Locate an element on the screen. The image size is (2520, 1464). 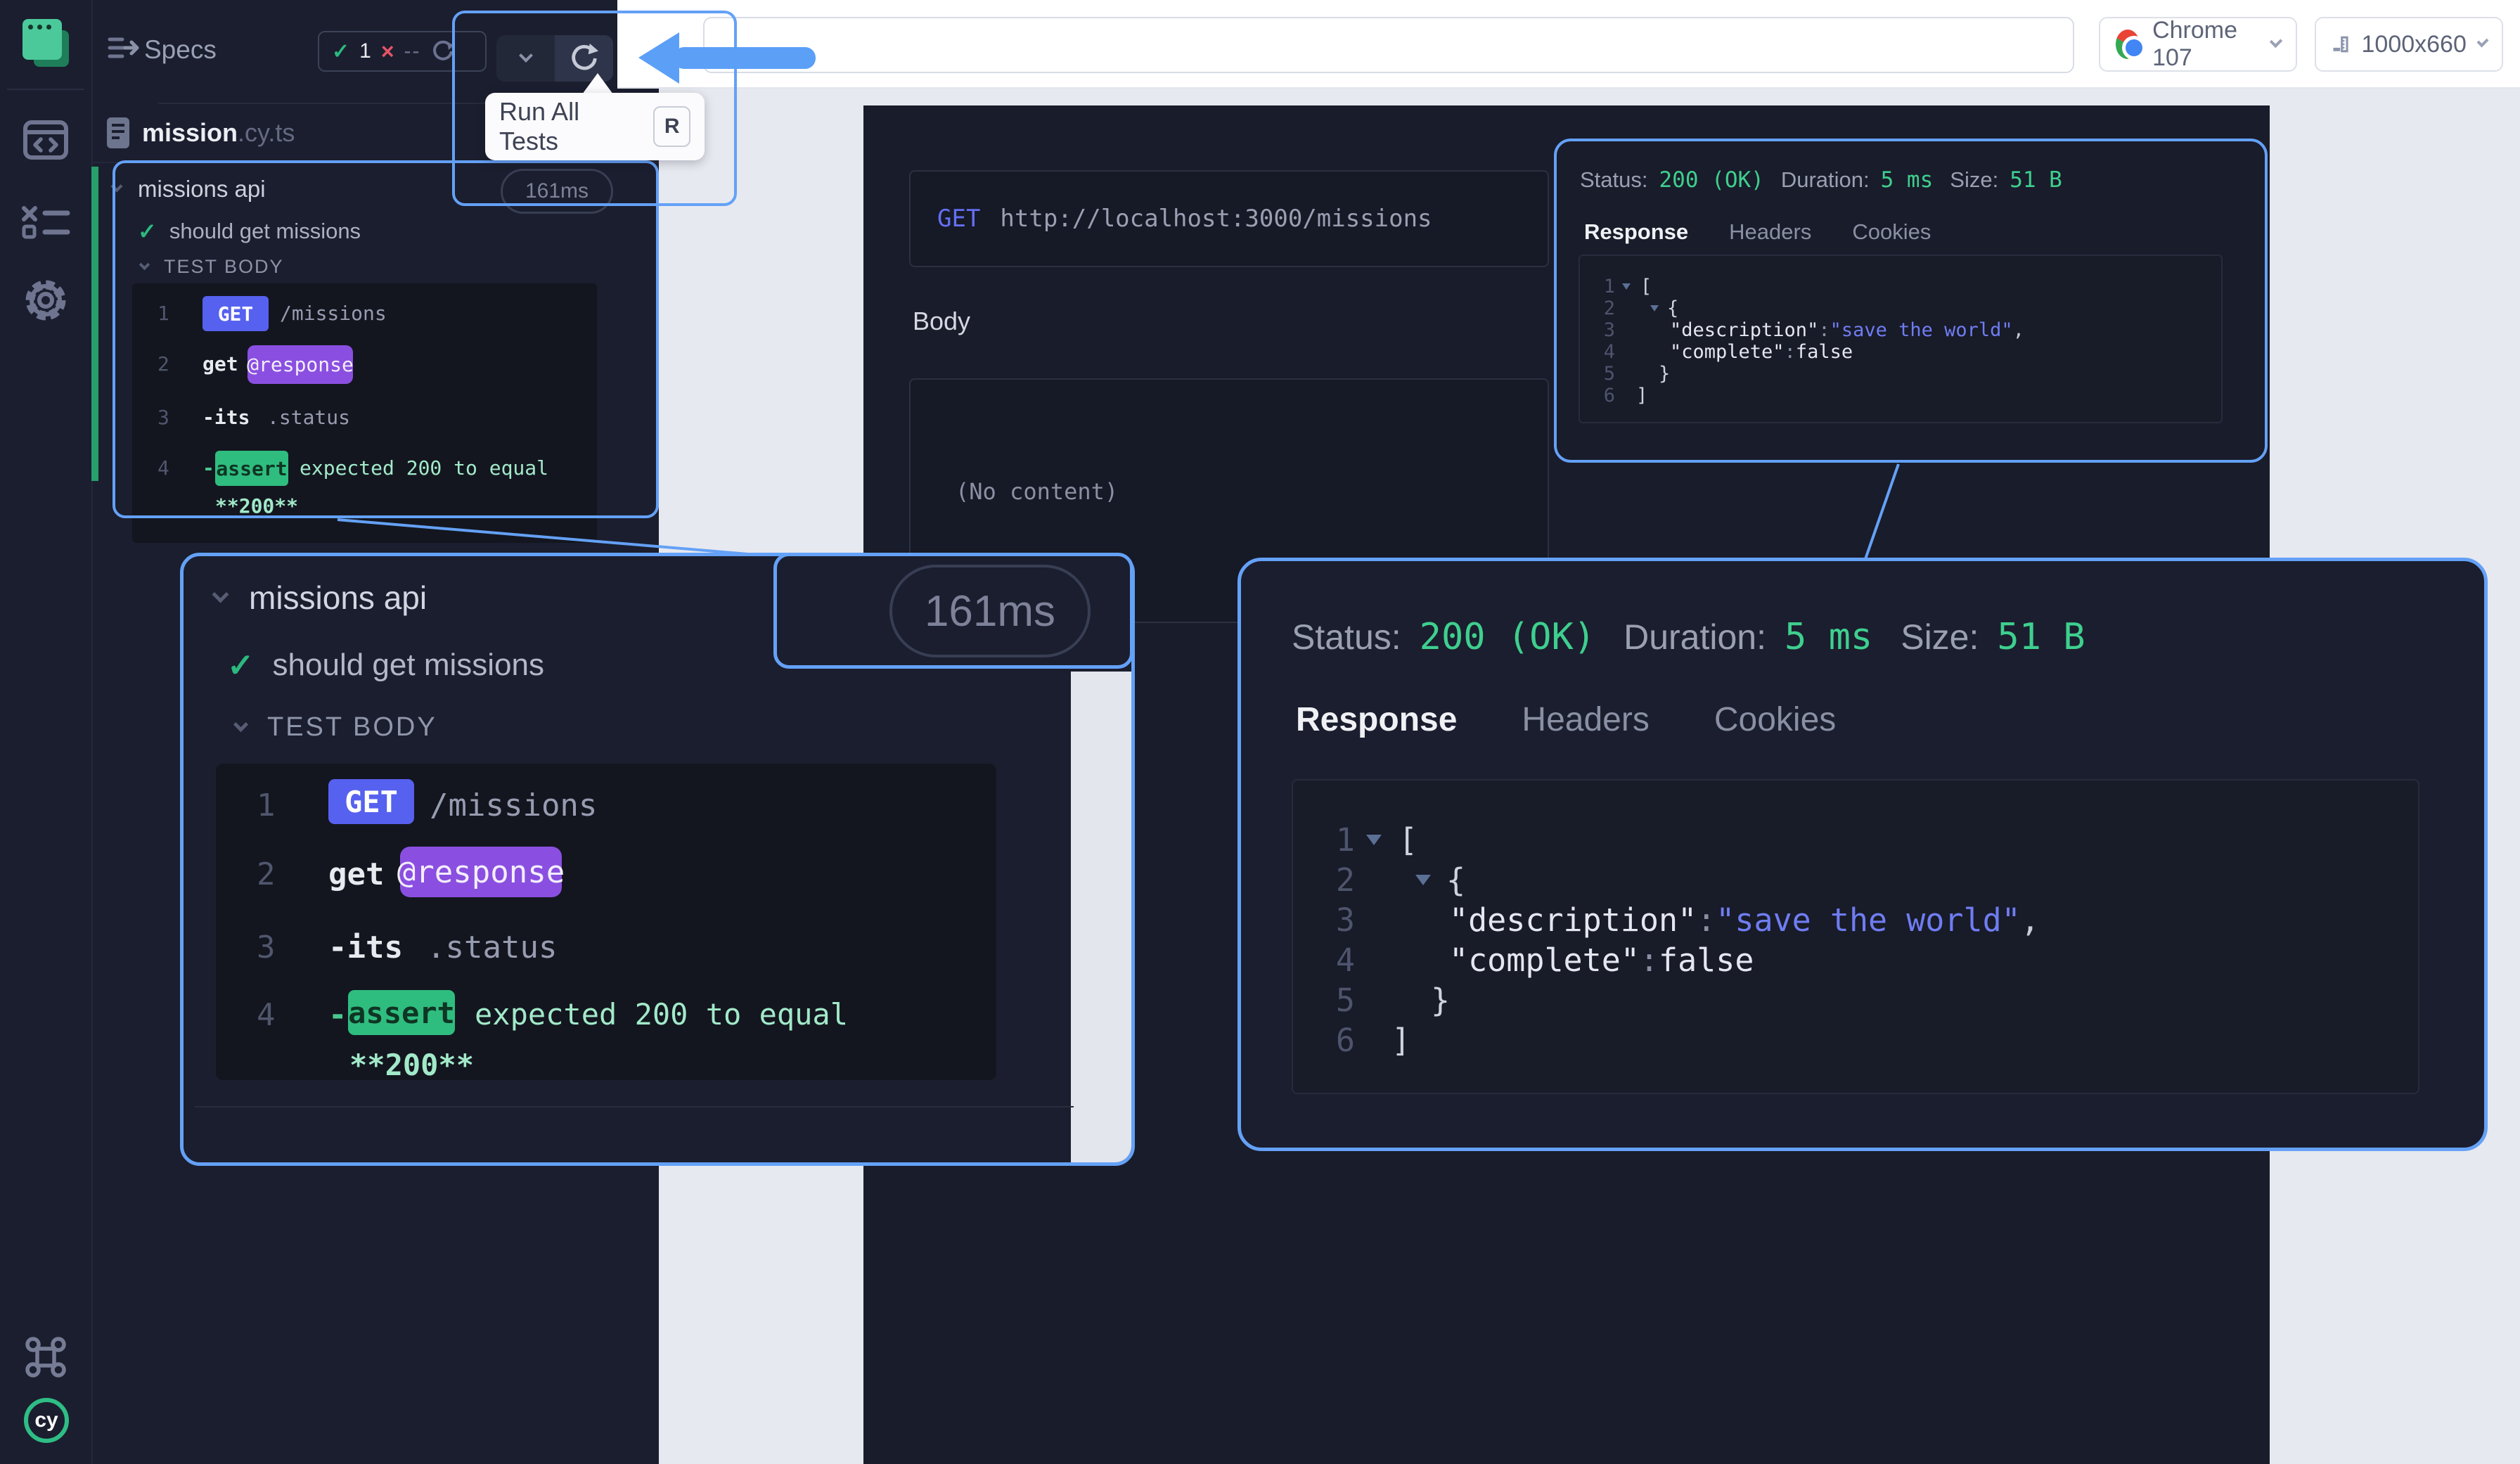
browser-code-icon is located at coordinates (45, 140).